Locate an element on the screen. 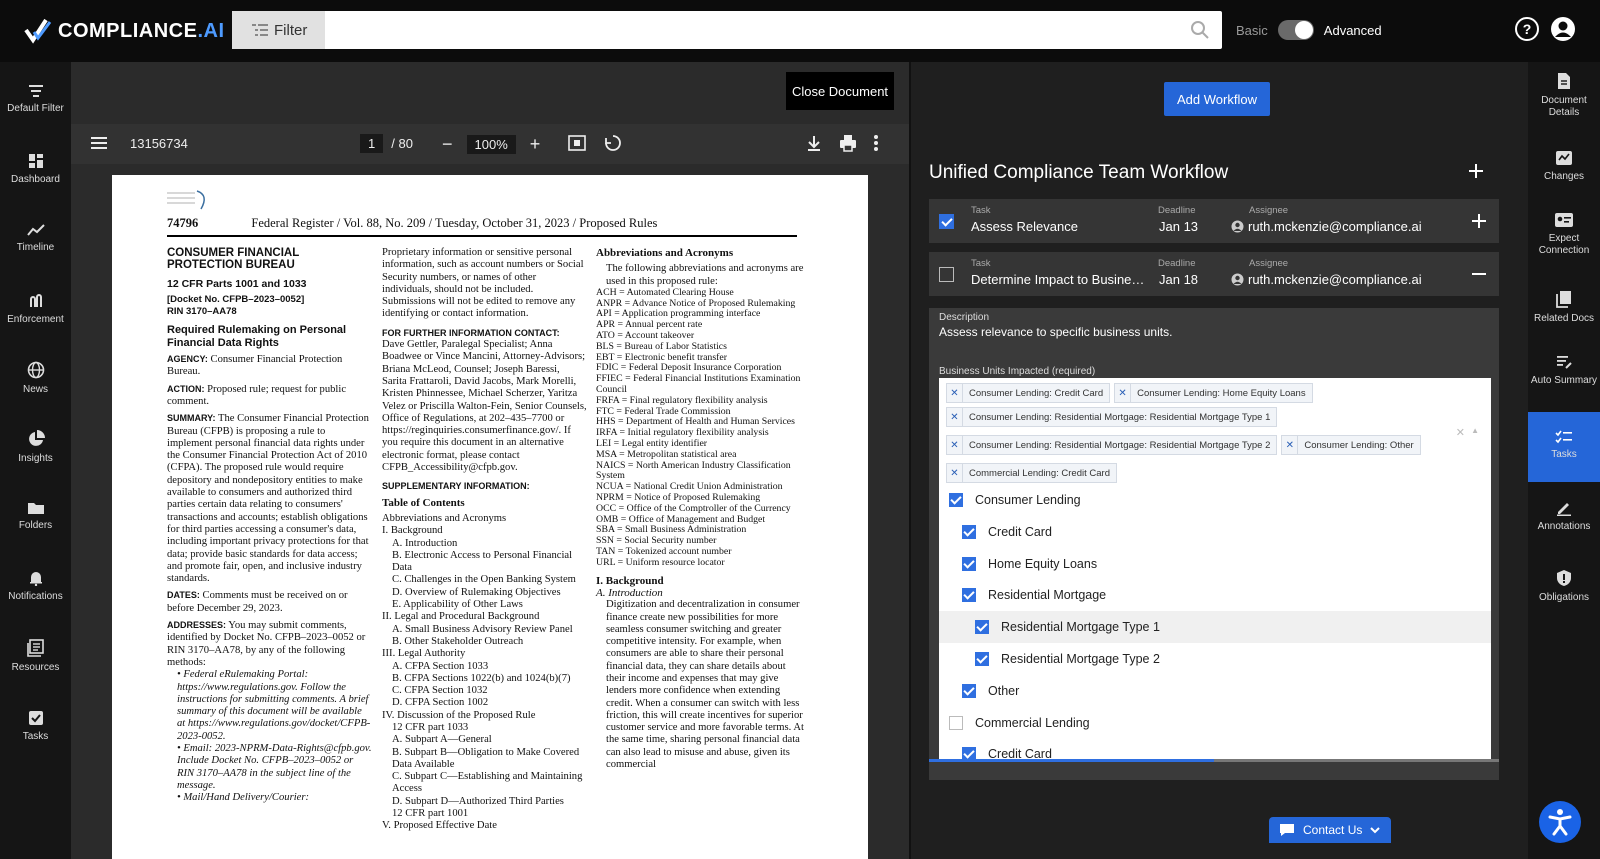  nav-timeline: Timeline is located at coordinates (35, 238).